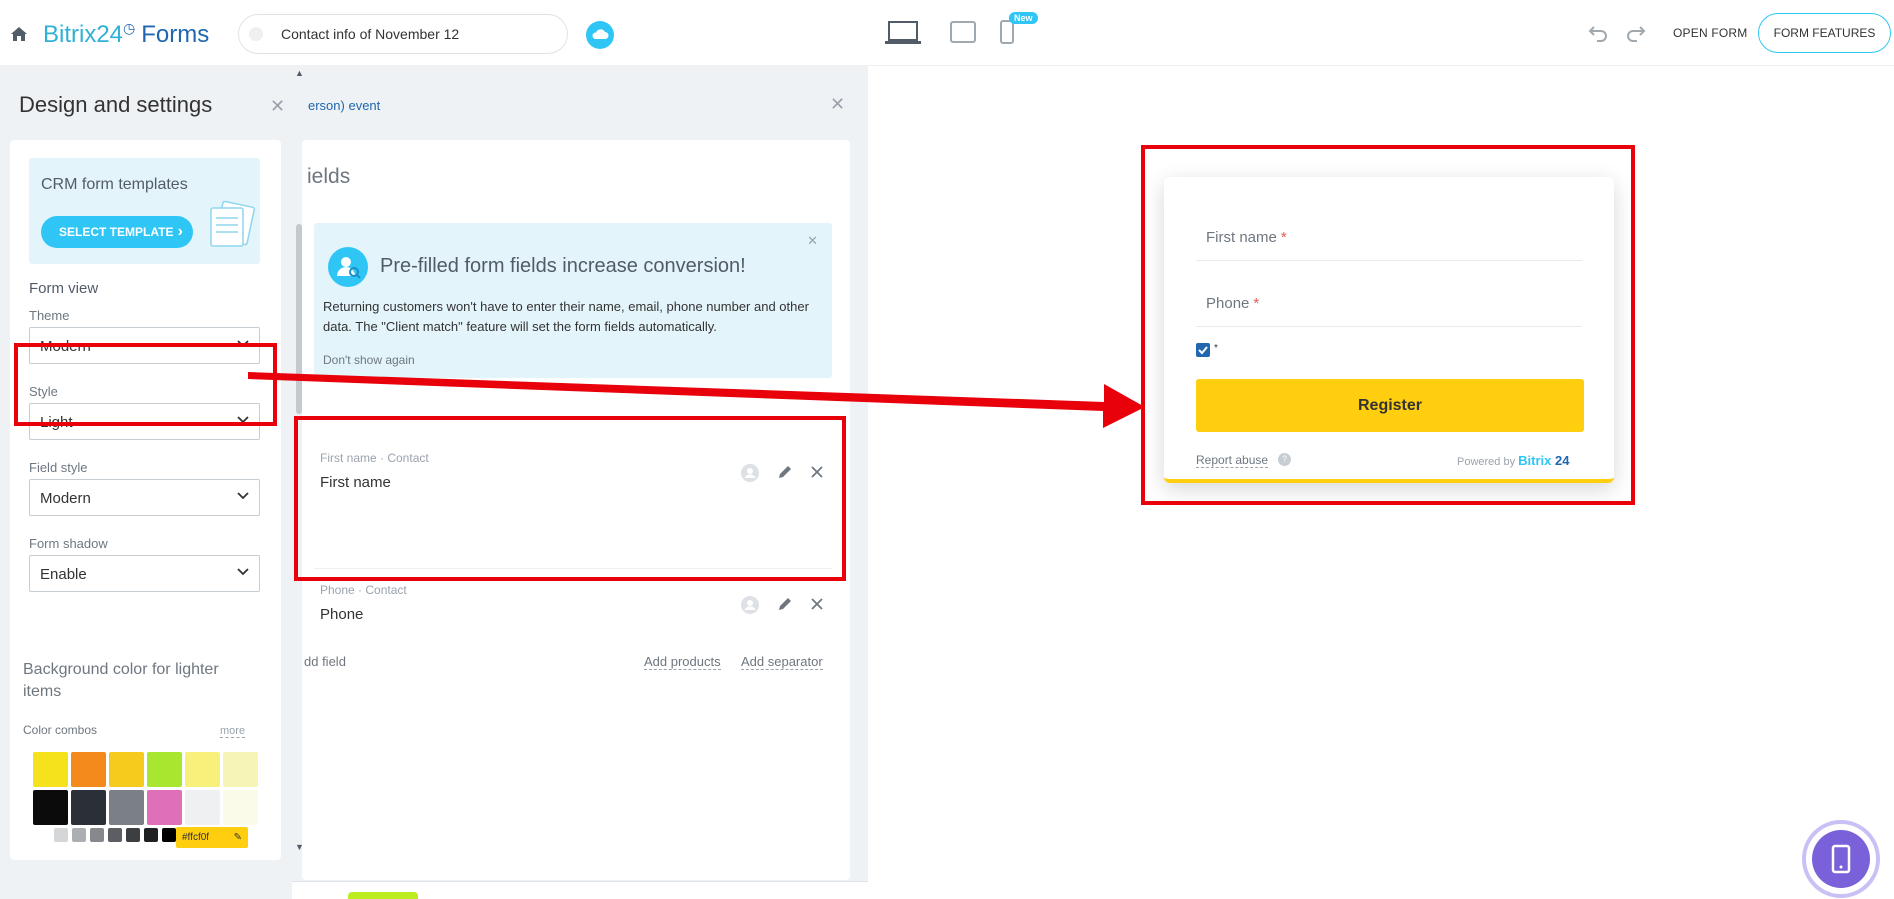 This screenshot has height=899, width=1894. I want to click on annotation-arrow, so click(696, 400).